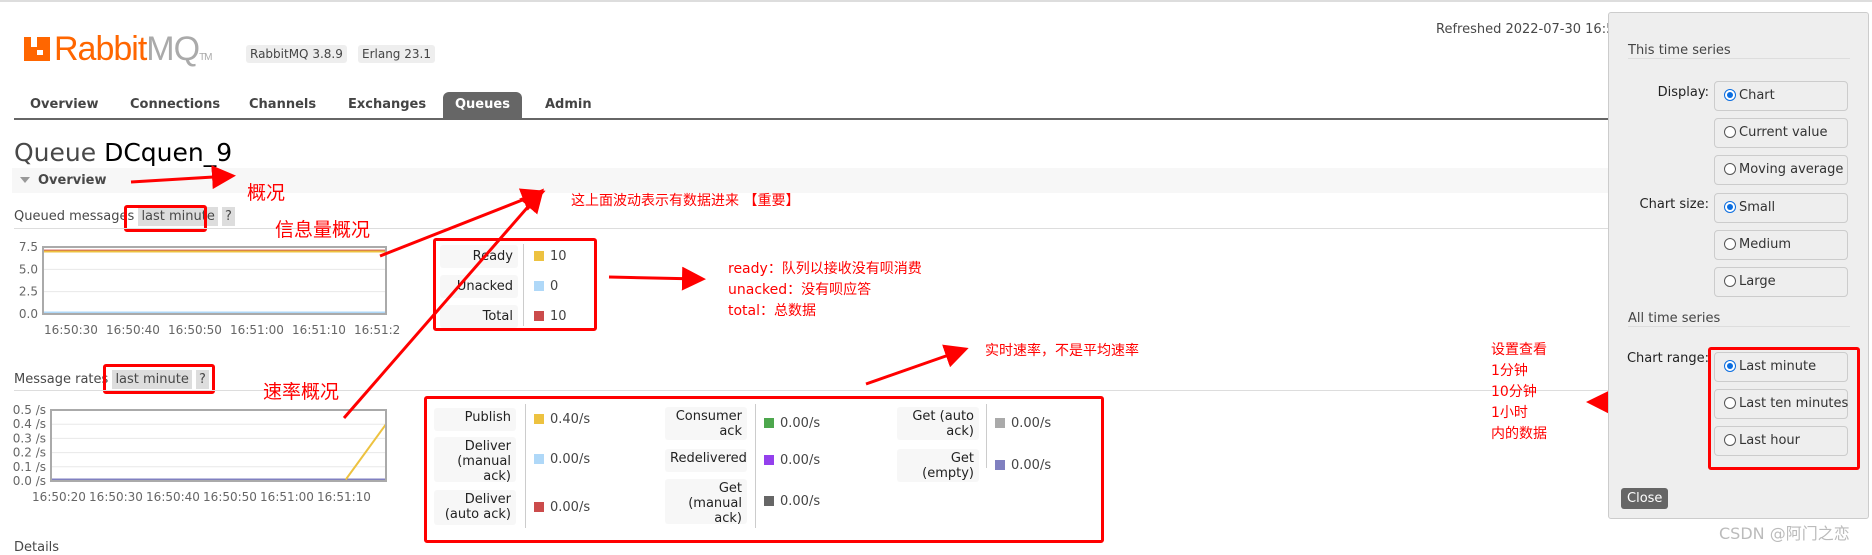 This screenshot has height=555, width=1872. Describe the element at coordinates (301, 392) in the screenshot. I see `annotation-rates: 速率概况` at that location.